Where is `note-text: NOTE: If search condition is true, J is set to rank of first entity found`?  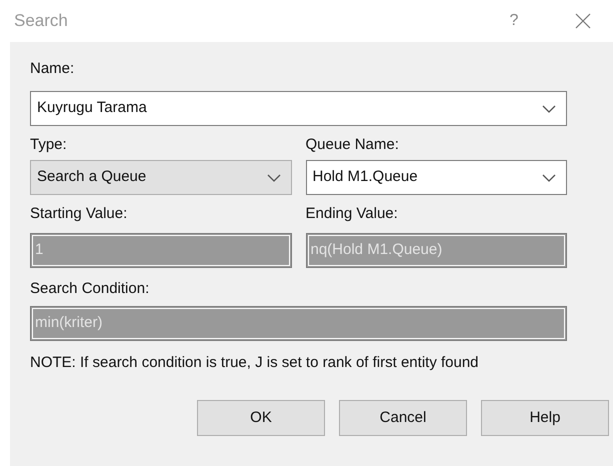 note-text: NOTE: If search condition is true, J is set to rank of first entity found is located at coordinates (255, 363).